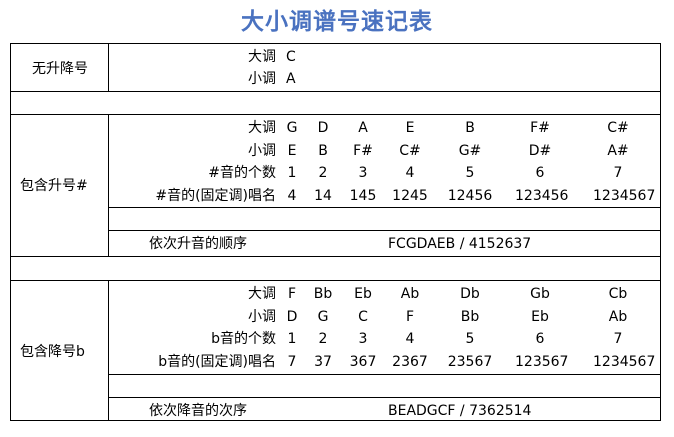  I want to click on section-label-flat: 包含降号b, so click(52, 352).